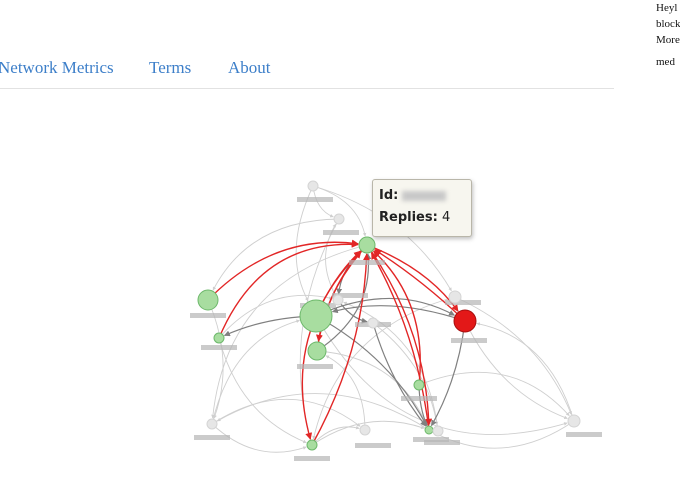 The width and height of the screenshot is (680, 500). Describe the element at coordinates (429, 430) in the screenshot. I see `graph-node-n9` at that location.